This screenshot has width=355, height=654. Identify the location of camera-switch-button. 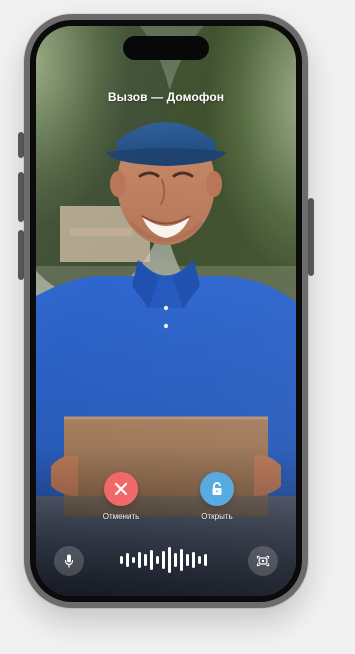
(263, 561).